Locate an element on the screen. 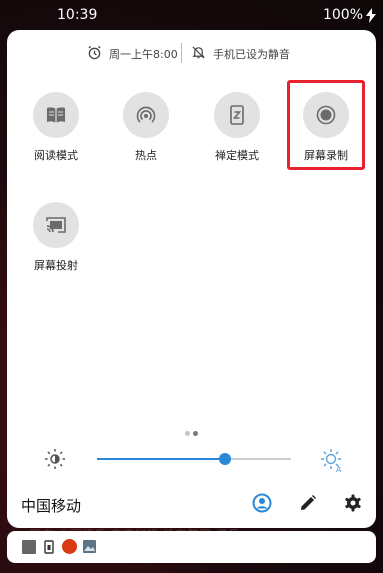 The width and height of the screenshot is (383, 573). alarm-icon is located at coordinates (94, 52).